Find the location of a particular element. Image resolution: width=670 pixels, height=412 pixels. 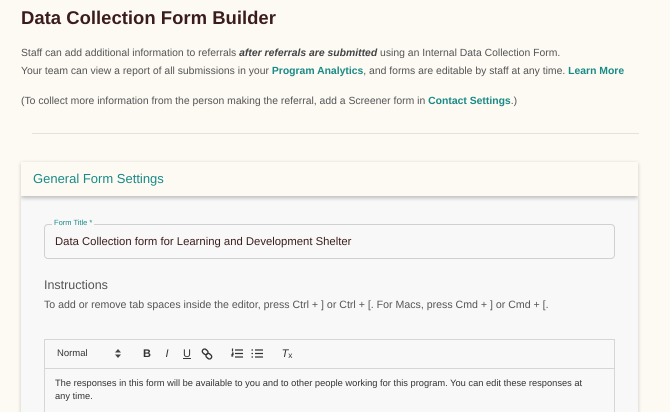

text-field: Data Collection form for Learning and Development Shelter is located at coordinates (329, 242).